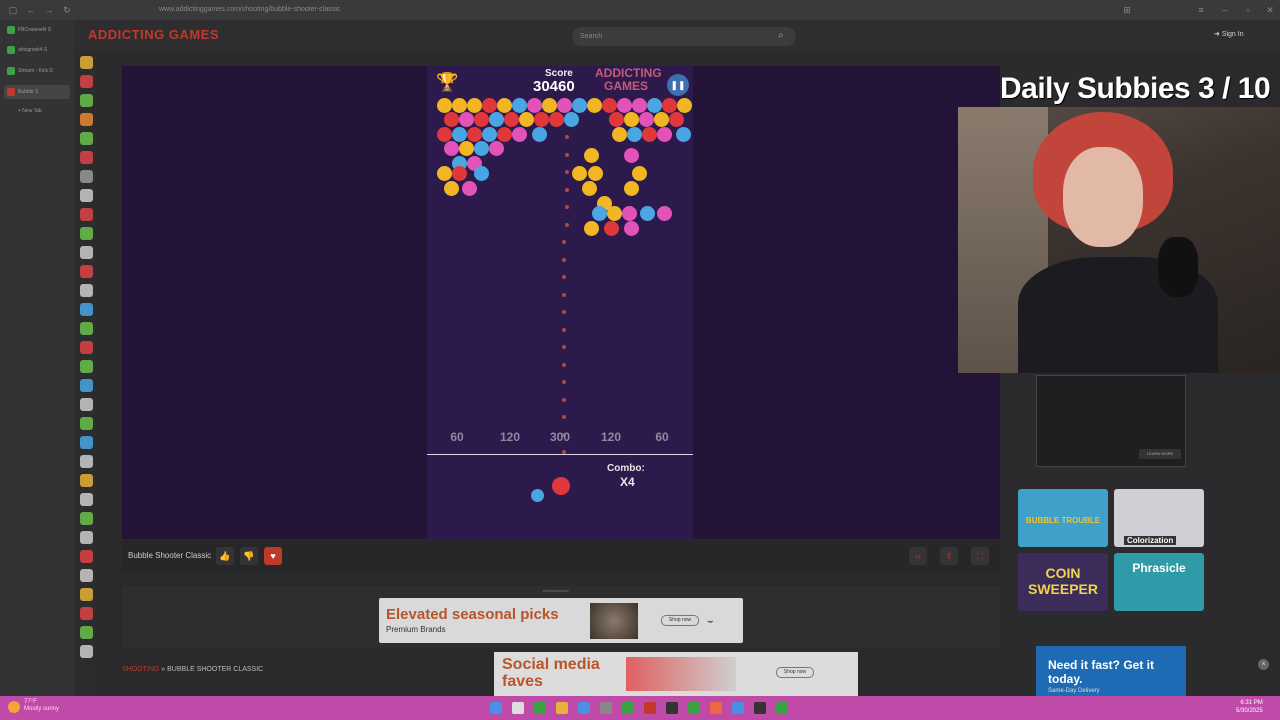 The height and width of the screenshot is (720, 1280). What do you see at coordinates (37, 30) in the screenshot?
I see `tab-item: FBCnsieneN S` at bounding box center [37, 30].